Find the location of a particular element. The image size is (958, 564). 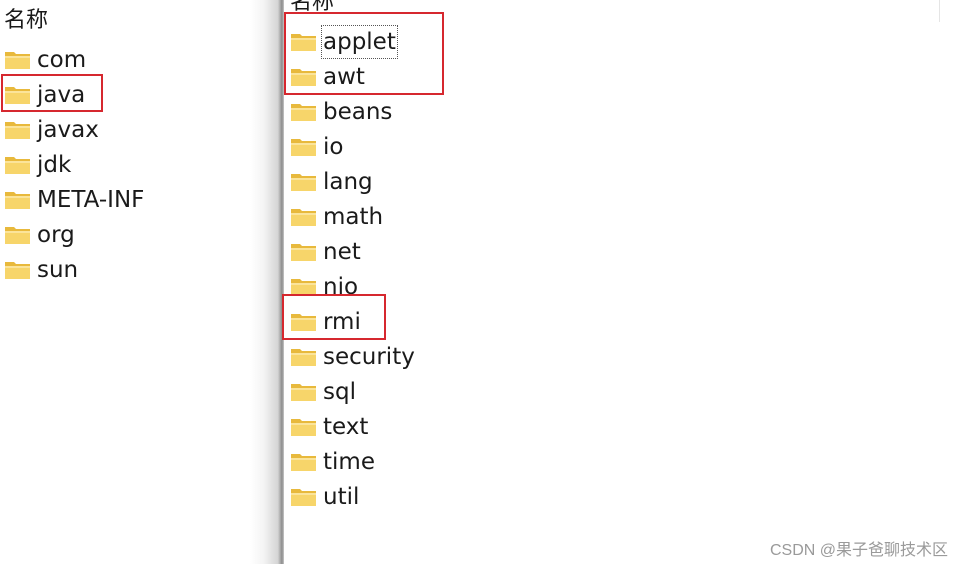

folder-label: awt is located at coordinates (344, 76).